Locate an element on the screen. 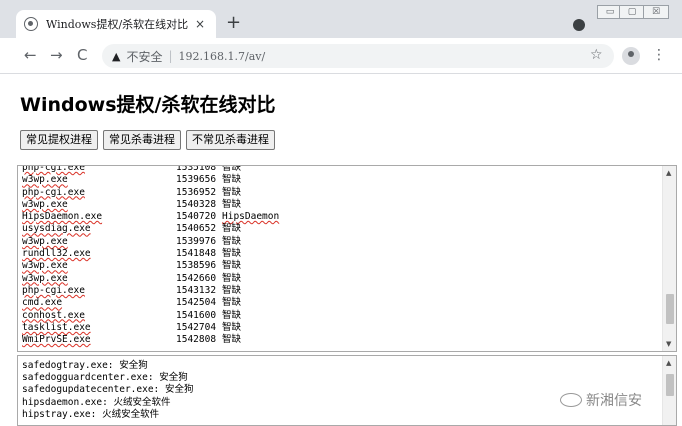 The image size is (682, 426). tab-title: Windows提权/杀软在线对比 is located at coordinates (117, 24).